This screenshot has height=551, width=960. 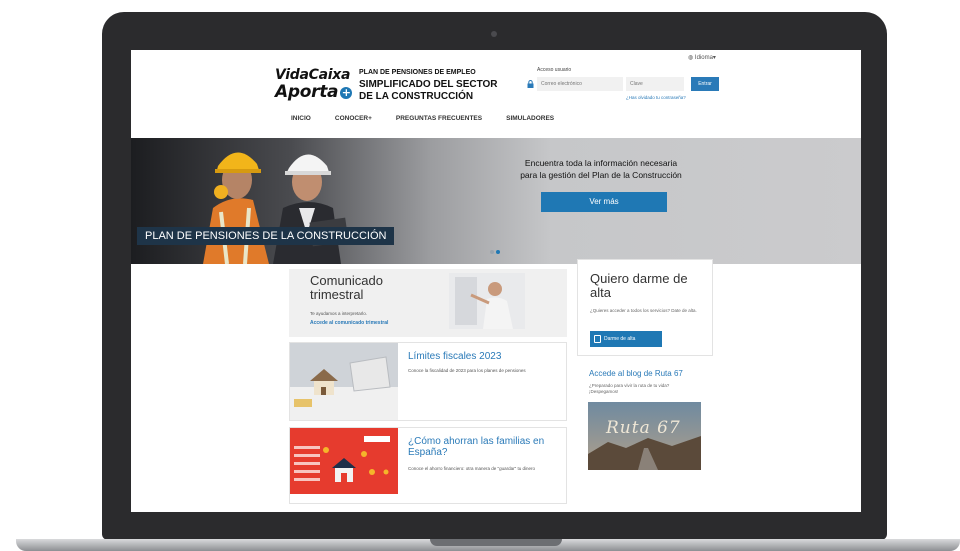 What do you see at coordinates (530, 84) in the screenshot?
I see `lock-icon` at bounding box center [530, 84].